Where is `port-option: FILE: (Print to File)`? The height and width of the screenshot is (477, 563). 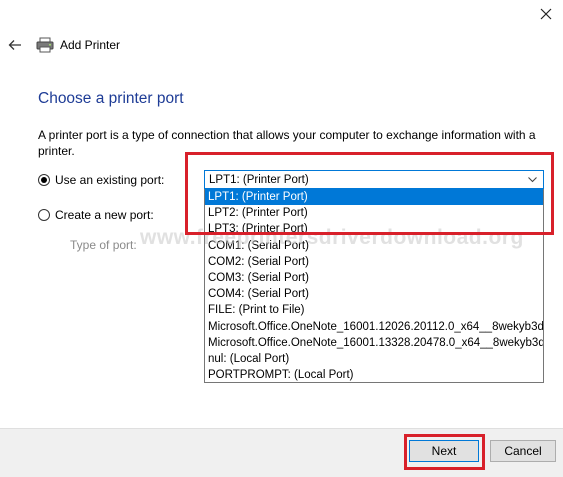
port-option: FILE: (Print to File) is located at coordinates (374, 310).